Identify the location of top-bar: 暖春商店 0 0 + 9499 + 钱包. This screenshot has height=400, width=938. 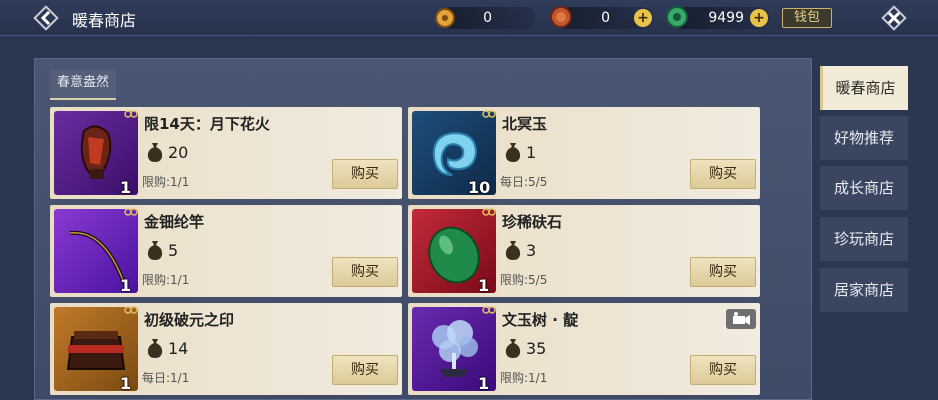
(469, 18).